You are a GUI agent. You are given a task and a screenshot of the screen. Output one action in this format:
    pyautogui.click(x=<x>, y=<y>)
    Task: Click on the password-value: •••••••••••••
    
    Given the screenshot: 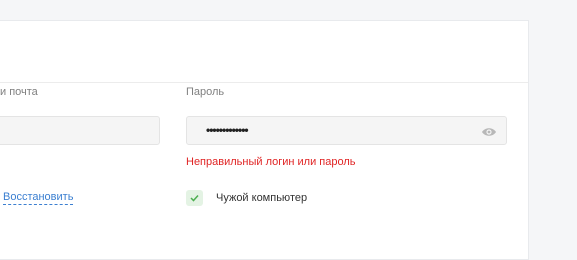 What is the action you would take?
    pyautogui.click(x=227, y=130)
    